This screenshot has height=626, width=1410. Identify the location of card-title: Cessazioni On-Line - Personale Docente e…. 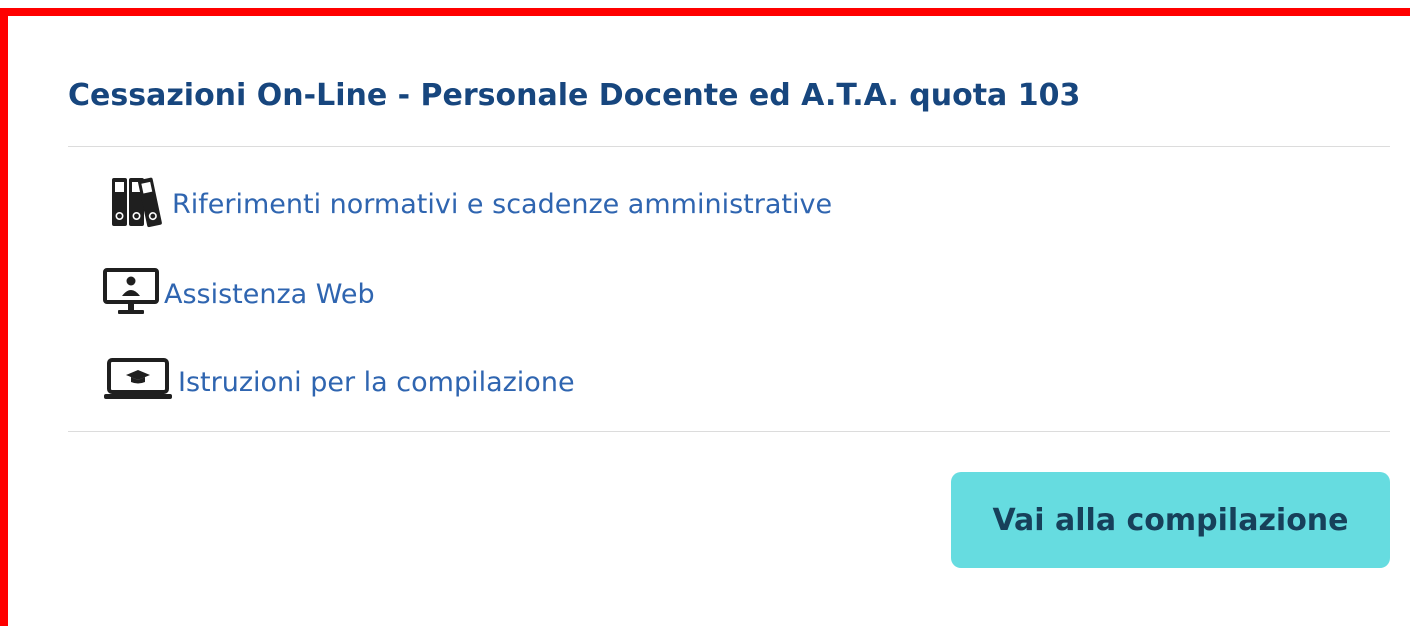
(574, 95).